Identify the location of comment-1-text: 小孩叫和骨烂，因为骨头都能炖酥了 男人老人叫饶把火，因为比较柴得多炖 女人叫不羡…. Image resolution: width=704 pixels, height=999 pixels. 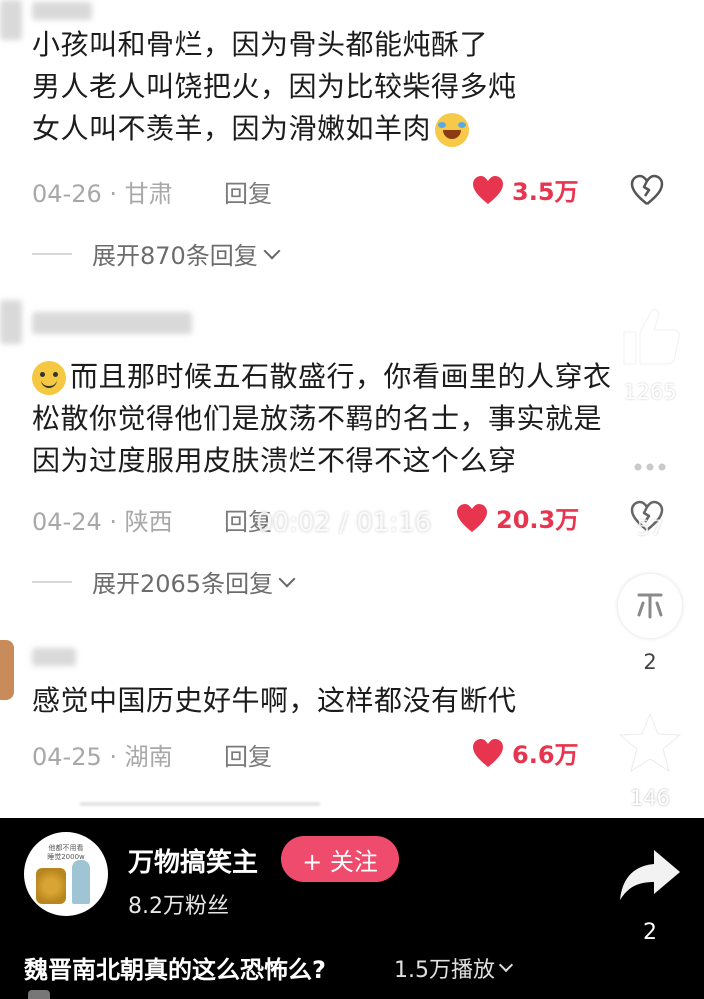
(312, 87).